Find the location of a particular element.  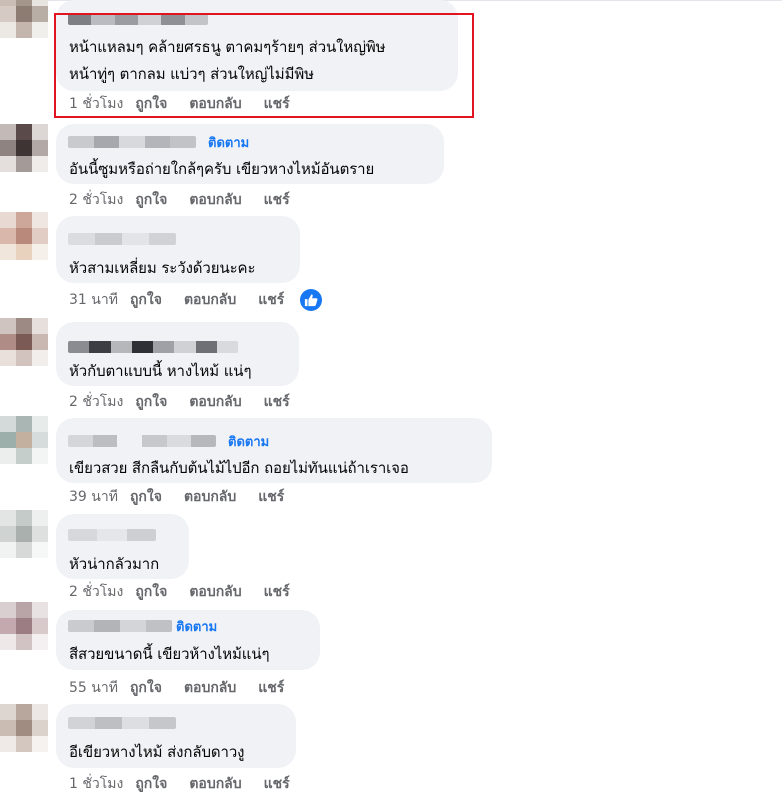

comment-text-line: อีเขียวหางไหม้ ส่งกลับดาวงู is located at coordinates (157, 752).